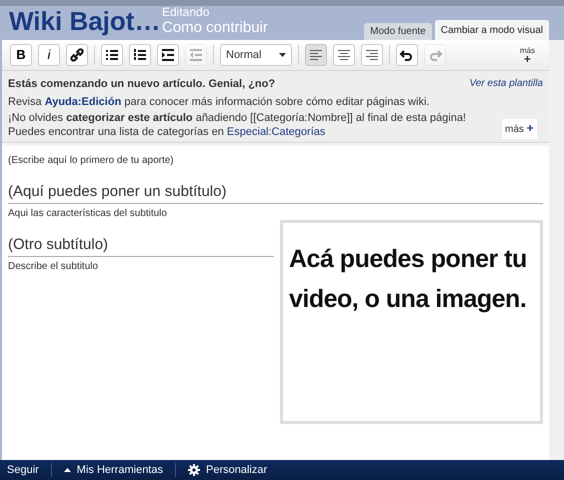 Image resolution: width=564 pixels, height=480 pixels. I want to click on notice-text: Revisa Ayuda:Edición para conocer más información sobre cómo editar páginas wiki., so click(219, 102).